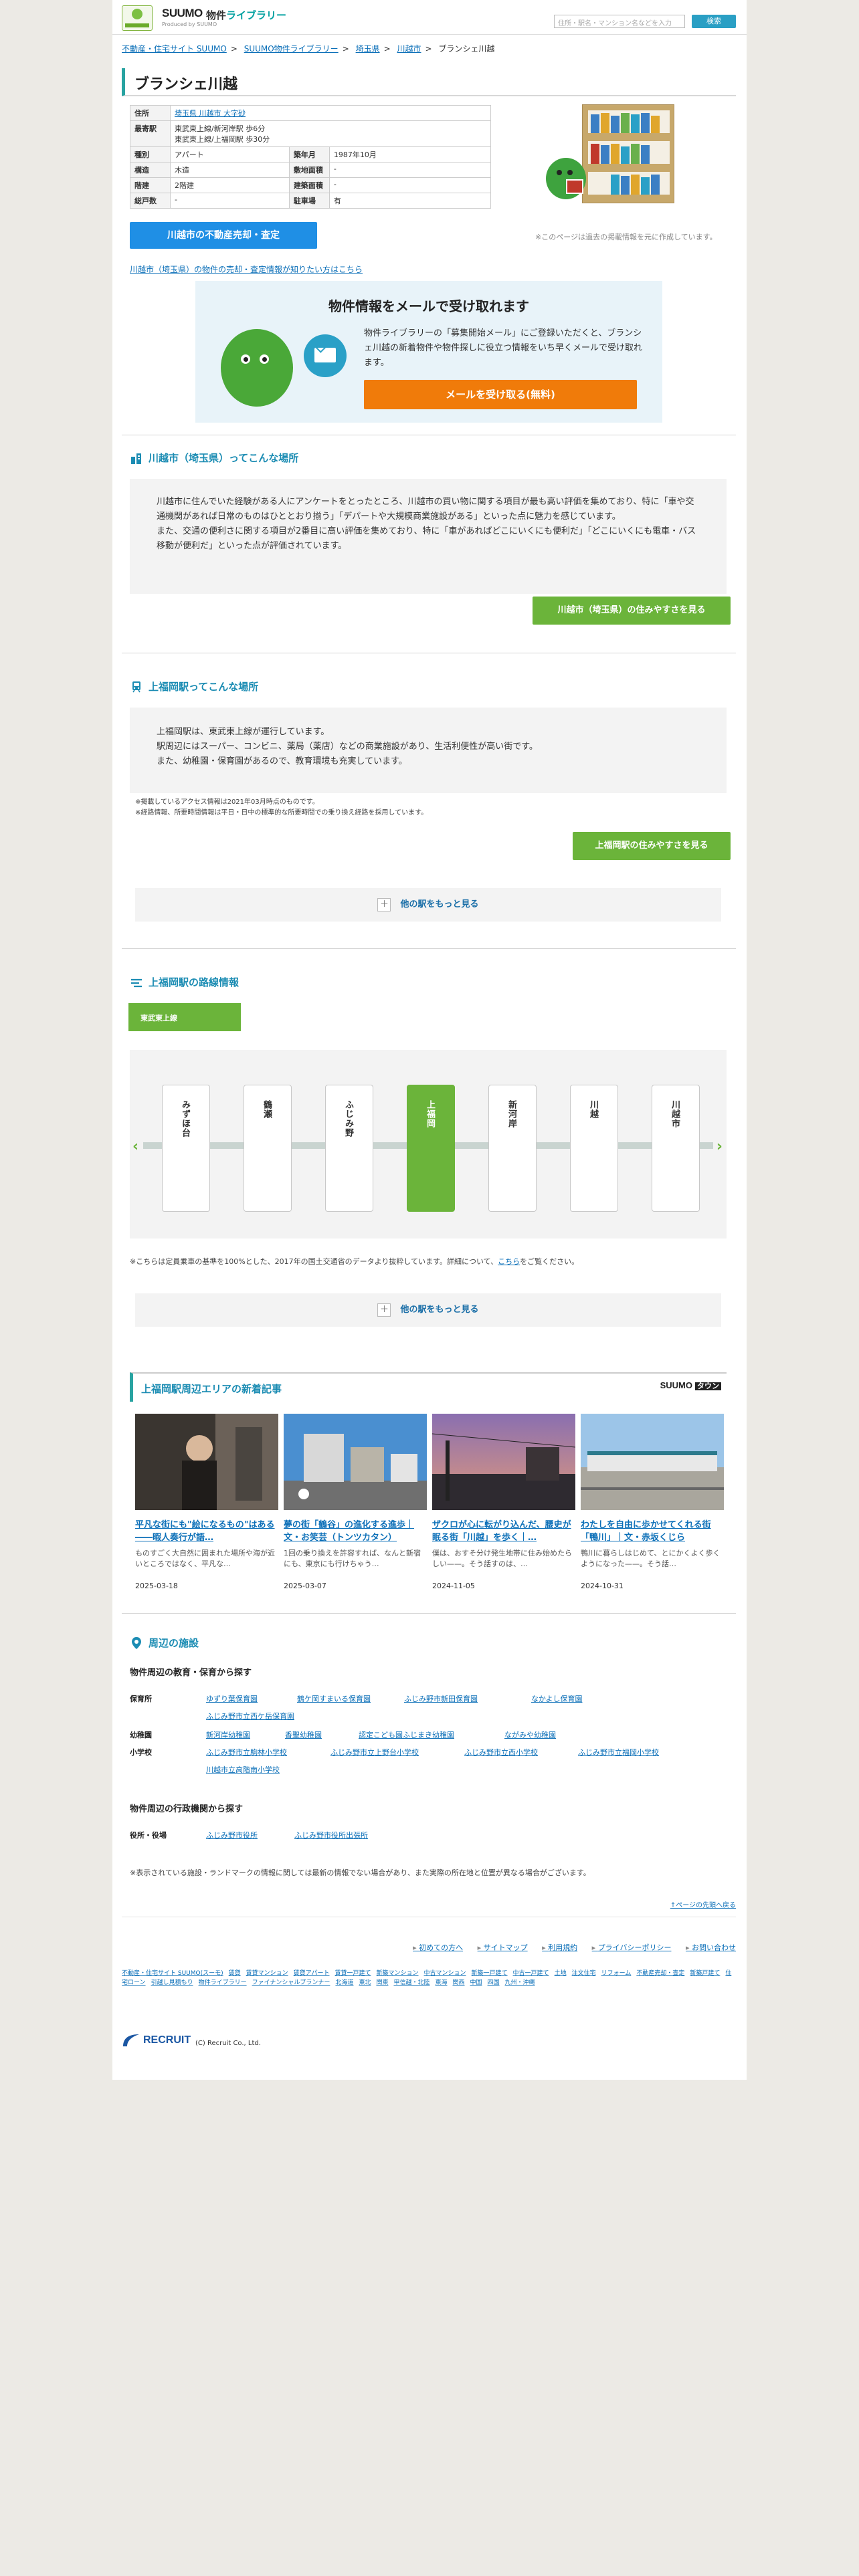  I want to click on footer-link: 初めての方へ, so click(438, 1948).